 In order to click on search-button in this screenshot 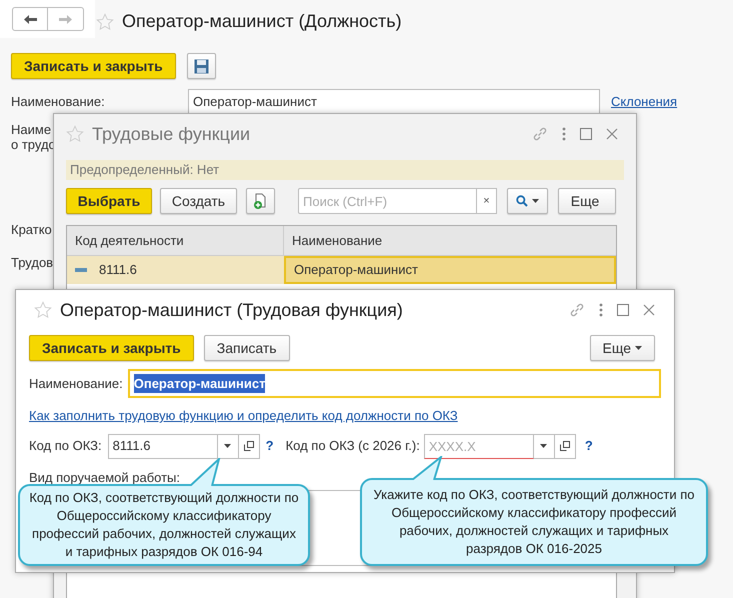, I will do `click(527, 201)`.